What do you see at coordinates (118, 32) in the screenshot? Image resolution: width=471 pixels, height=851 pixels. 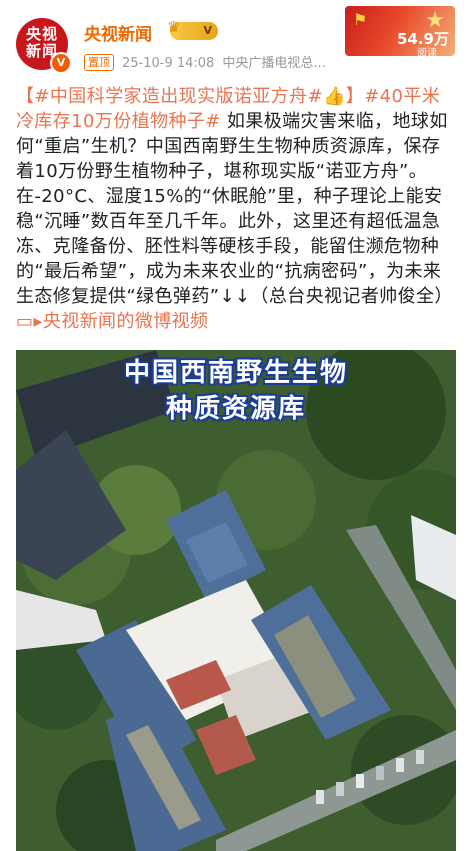 I see `account-name: 央视新闻` at bounding box center [118, 32].